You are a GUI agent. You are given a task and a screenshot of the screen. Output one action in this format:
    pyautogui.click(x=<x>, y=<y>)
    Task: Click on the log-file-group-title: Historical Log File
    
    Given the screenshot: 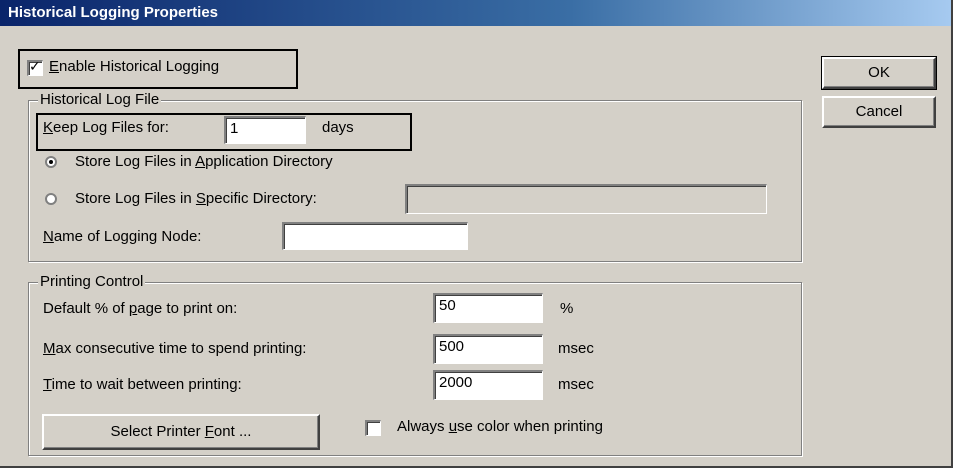 What is the action you would take?
    pyautogui.click(x=100, y=99)
    